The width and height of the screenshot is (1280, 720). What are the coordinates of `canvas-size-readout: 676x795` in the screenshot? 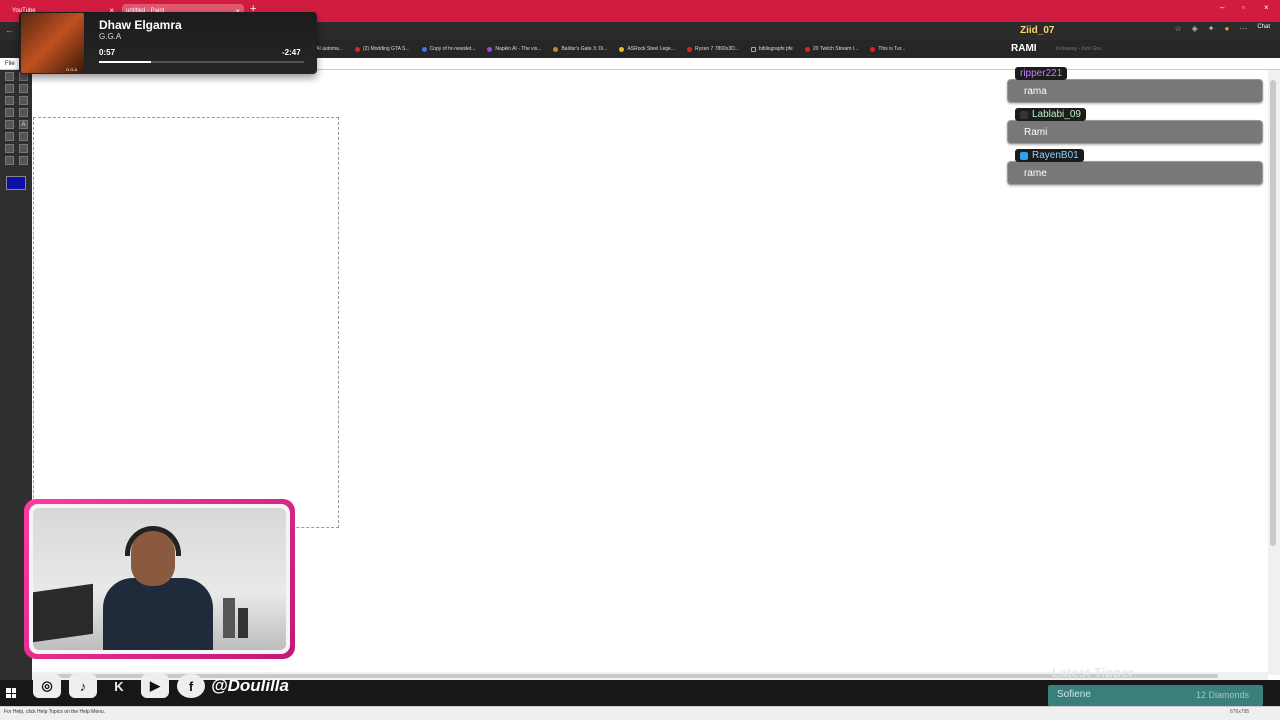 It's located at (1240, 712).